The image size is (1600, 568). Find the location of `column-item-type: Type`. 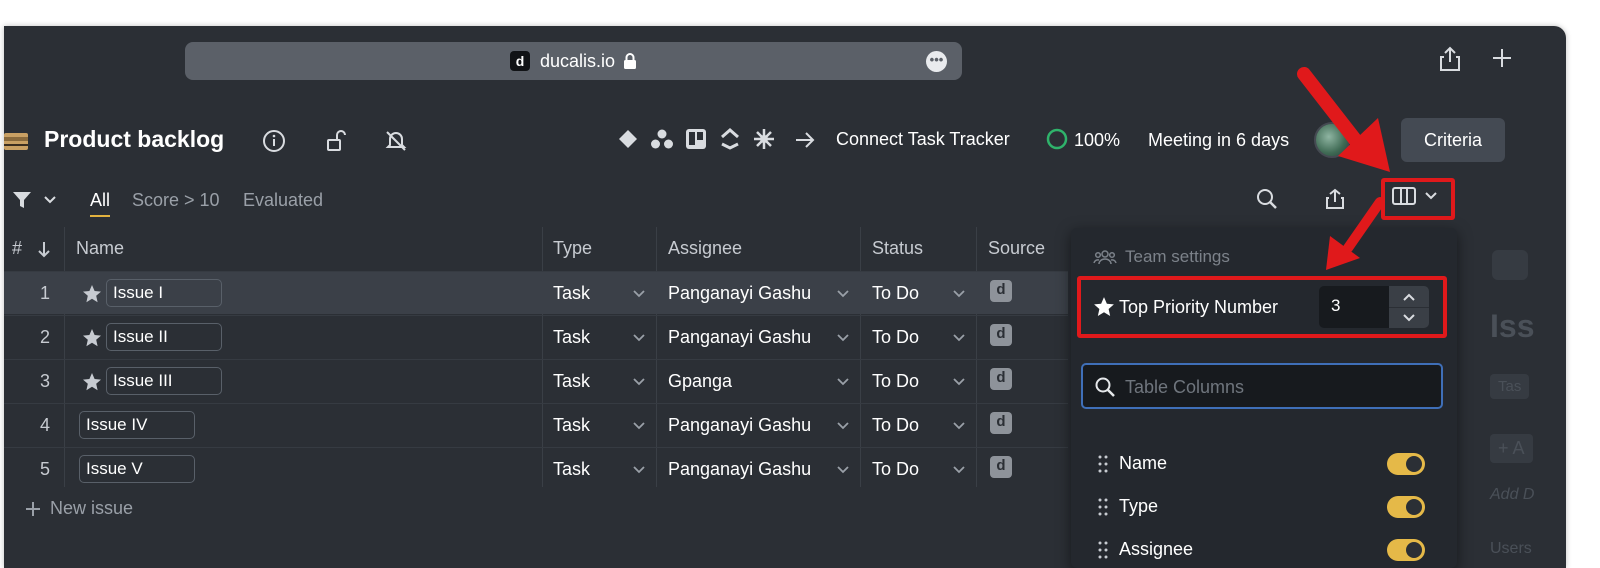

column-item-type: Type is located at coordinates (1127, 506).